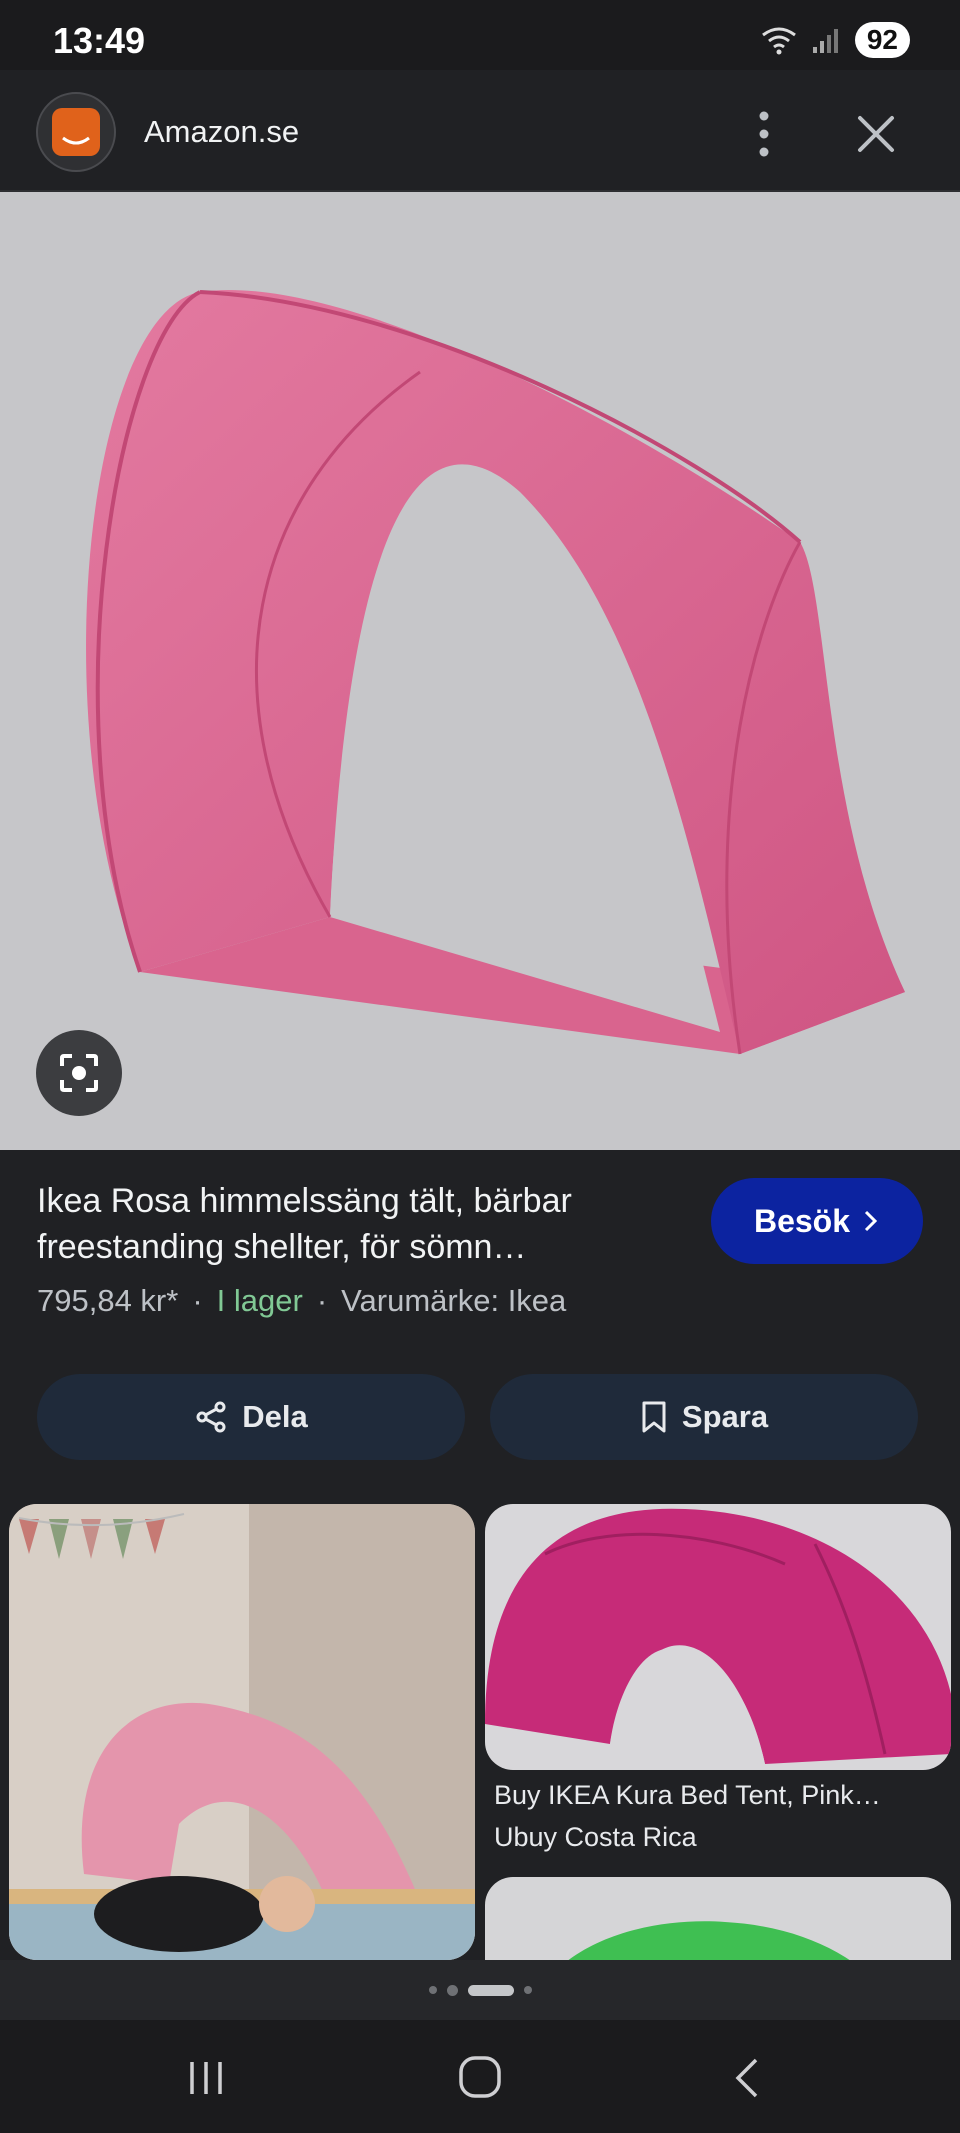  What do you see at coordinates (595, 1837) in the screenshot?
I see `related-result-source: Ubuy Costa Rica` at bounding box center [595, 1837].